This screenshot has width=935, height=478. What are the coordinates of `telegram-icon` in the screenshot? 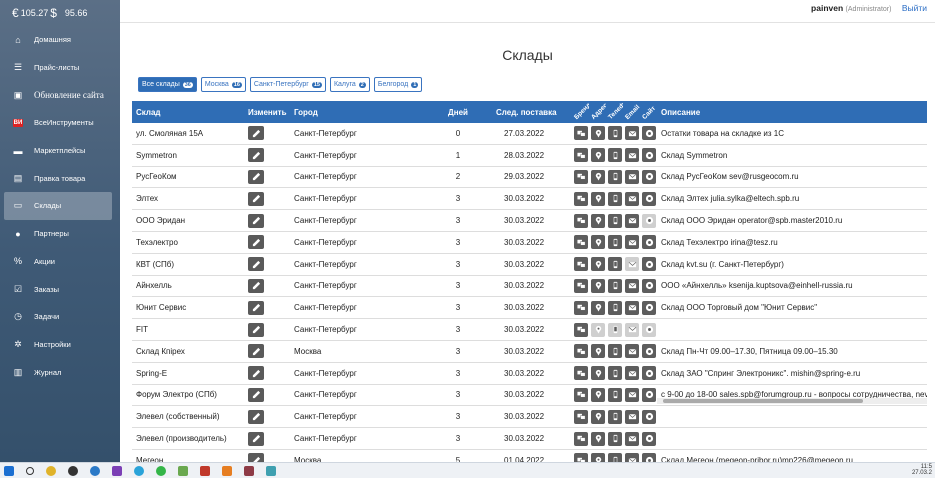 It's located at (139, 470).